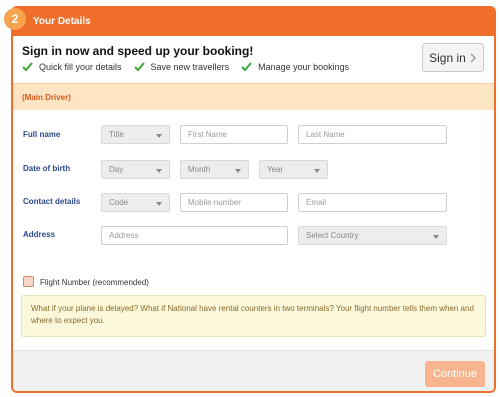  Describe the element at coordinates (194, 235) in the screenshot. I see `address-input` at that location.